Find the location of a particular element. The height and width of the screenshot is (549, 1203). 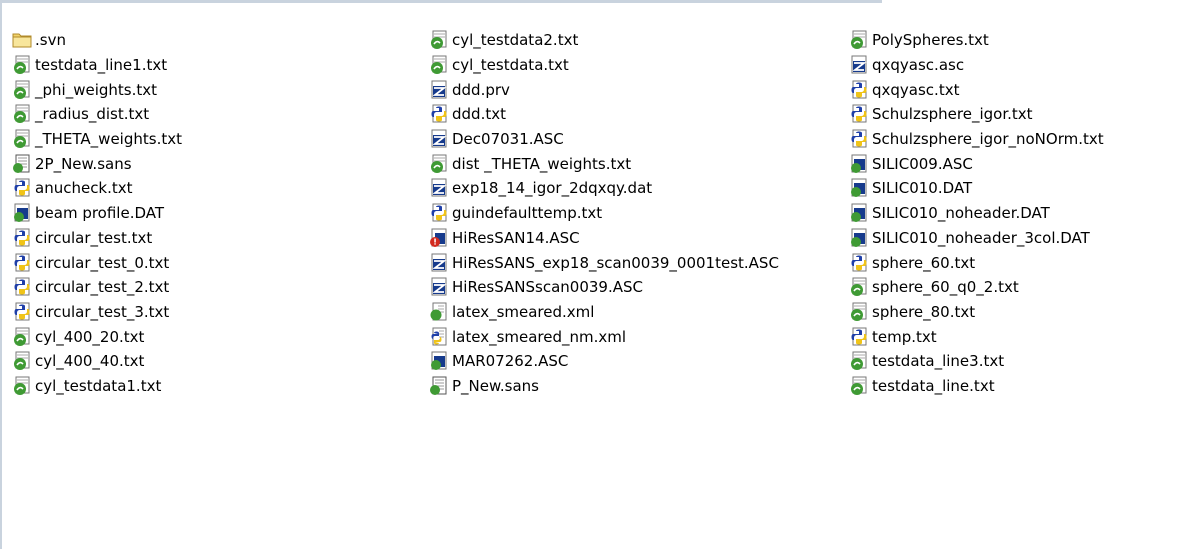

file-item: 2P_New.sans is located at coordinates (97, 163).